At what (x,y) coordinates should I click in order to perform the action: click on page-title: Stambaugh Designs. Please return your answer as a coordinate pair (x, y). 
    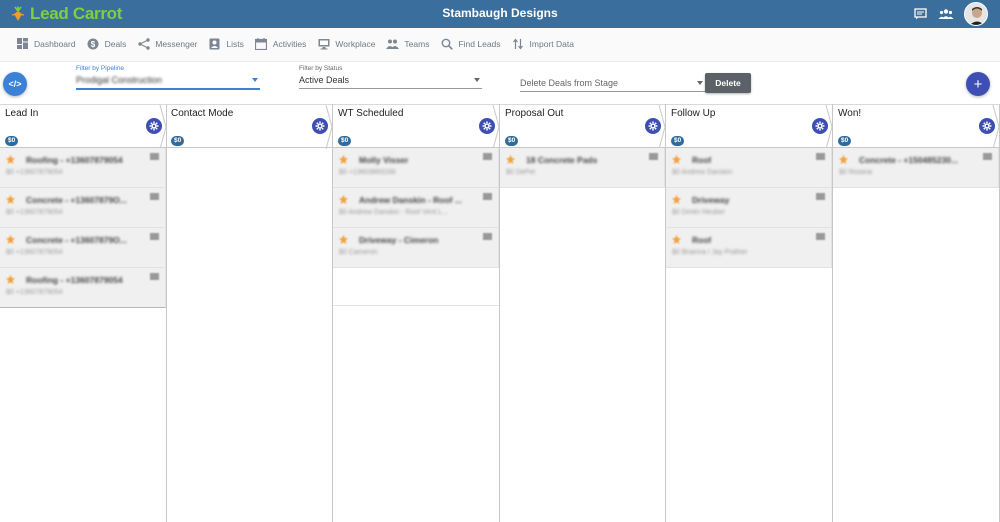
    Looking at the image, I should click on (500, 13).